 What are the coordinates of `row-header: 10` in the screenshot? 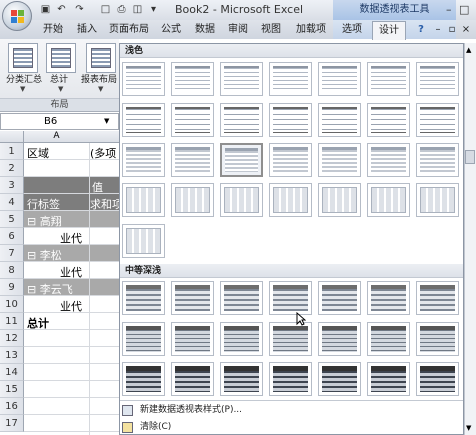 It's located at (12, 304).